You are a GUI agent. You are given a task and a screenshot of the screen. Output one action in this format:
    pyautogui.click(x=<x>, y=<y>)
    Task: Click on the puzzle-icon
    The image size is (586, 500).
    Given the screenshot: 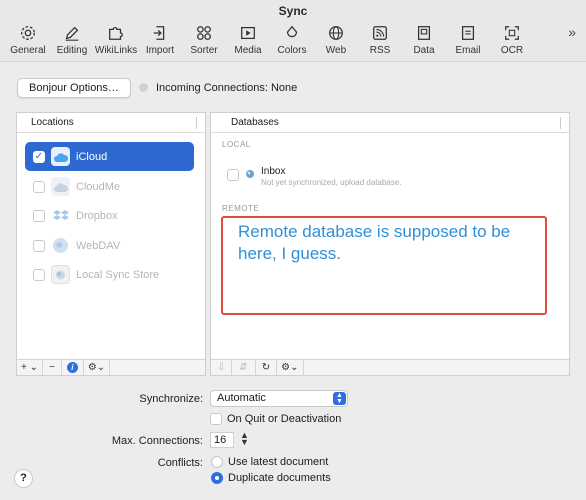 What is the action you would take?
    pyautogui.click(x=116, y=33)
    